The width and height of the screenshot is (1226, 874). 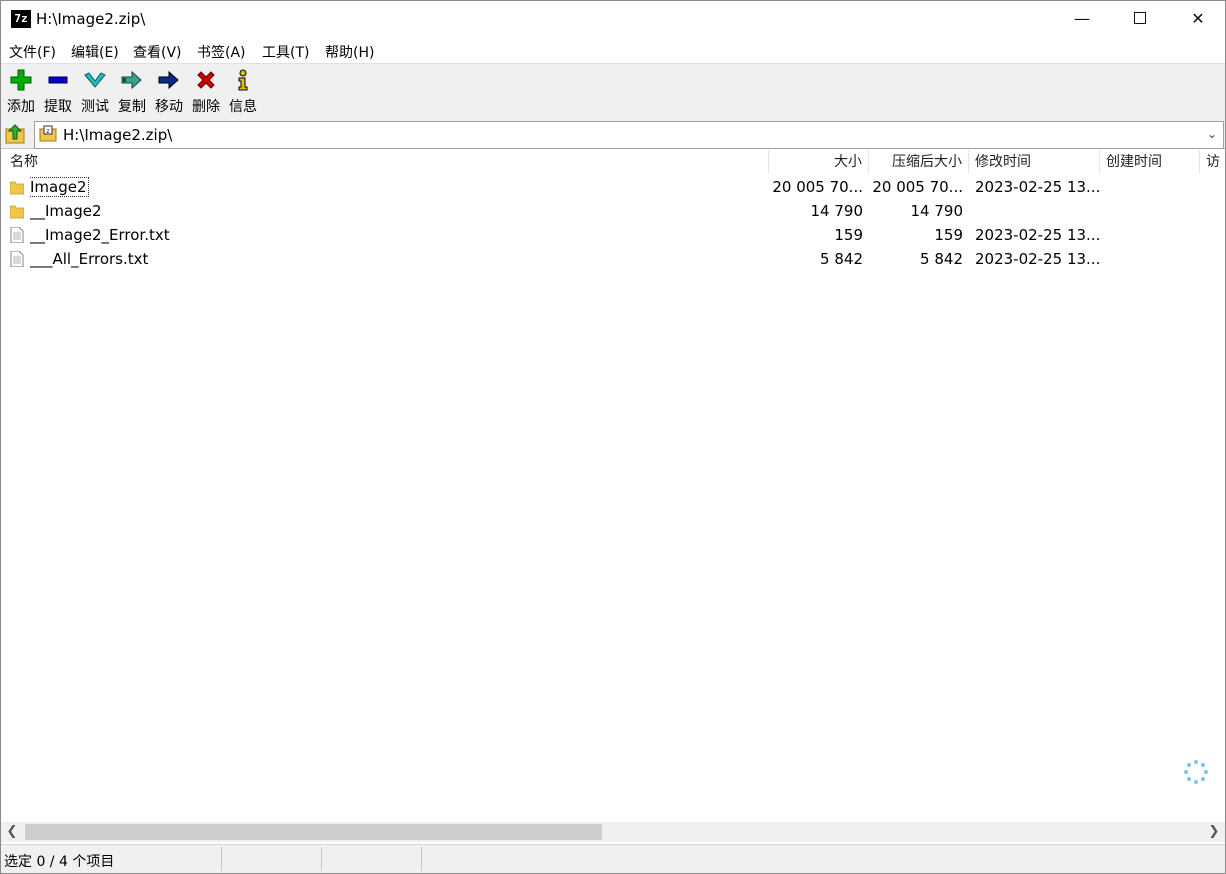 What do you see at coordinates (131, 80) in the screenshot?
I see `copy-icon` at bounding box center [131, 80].